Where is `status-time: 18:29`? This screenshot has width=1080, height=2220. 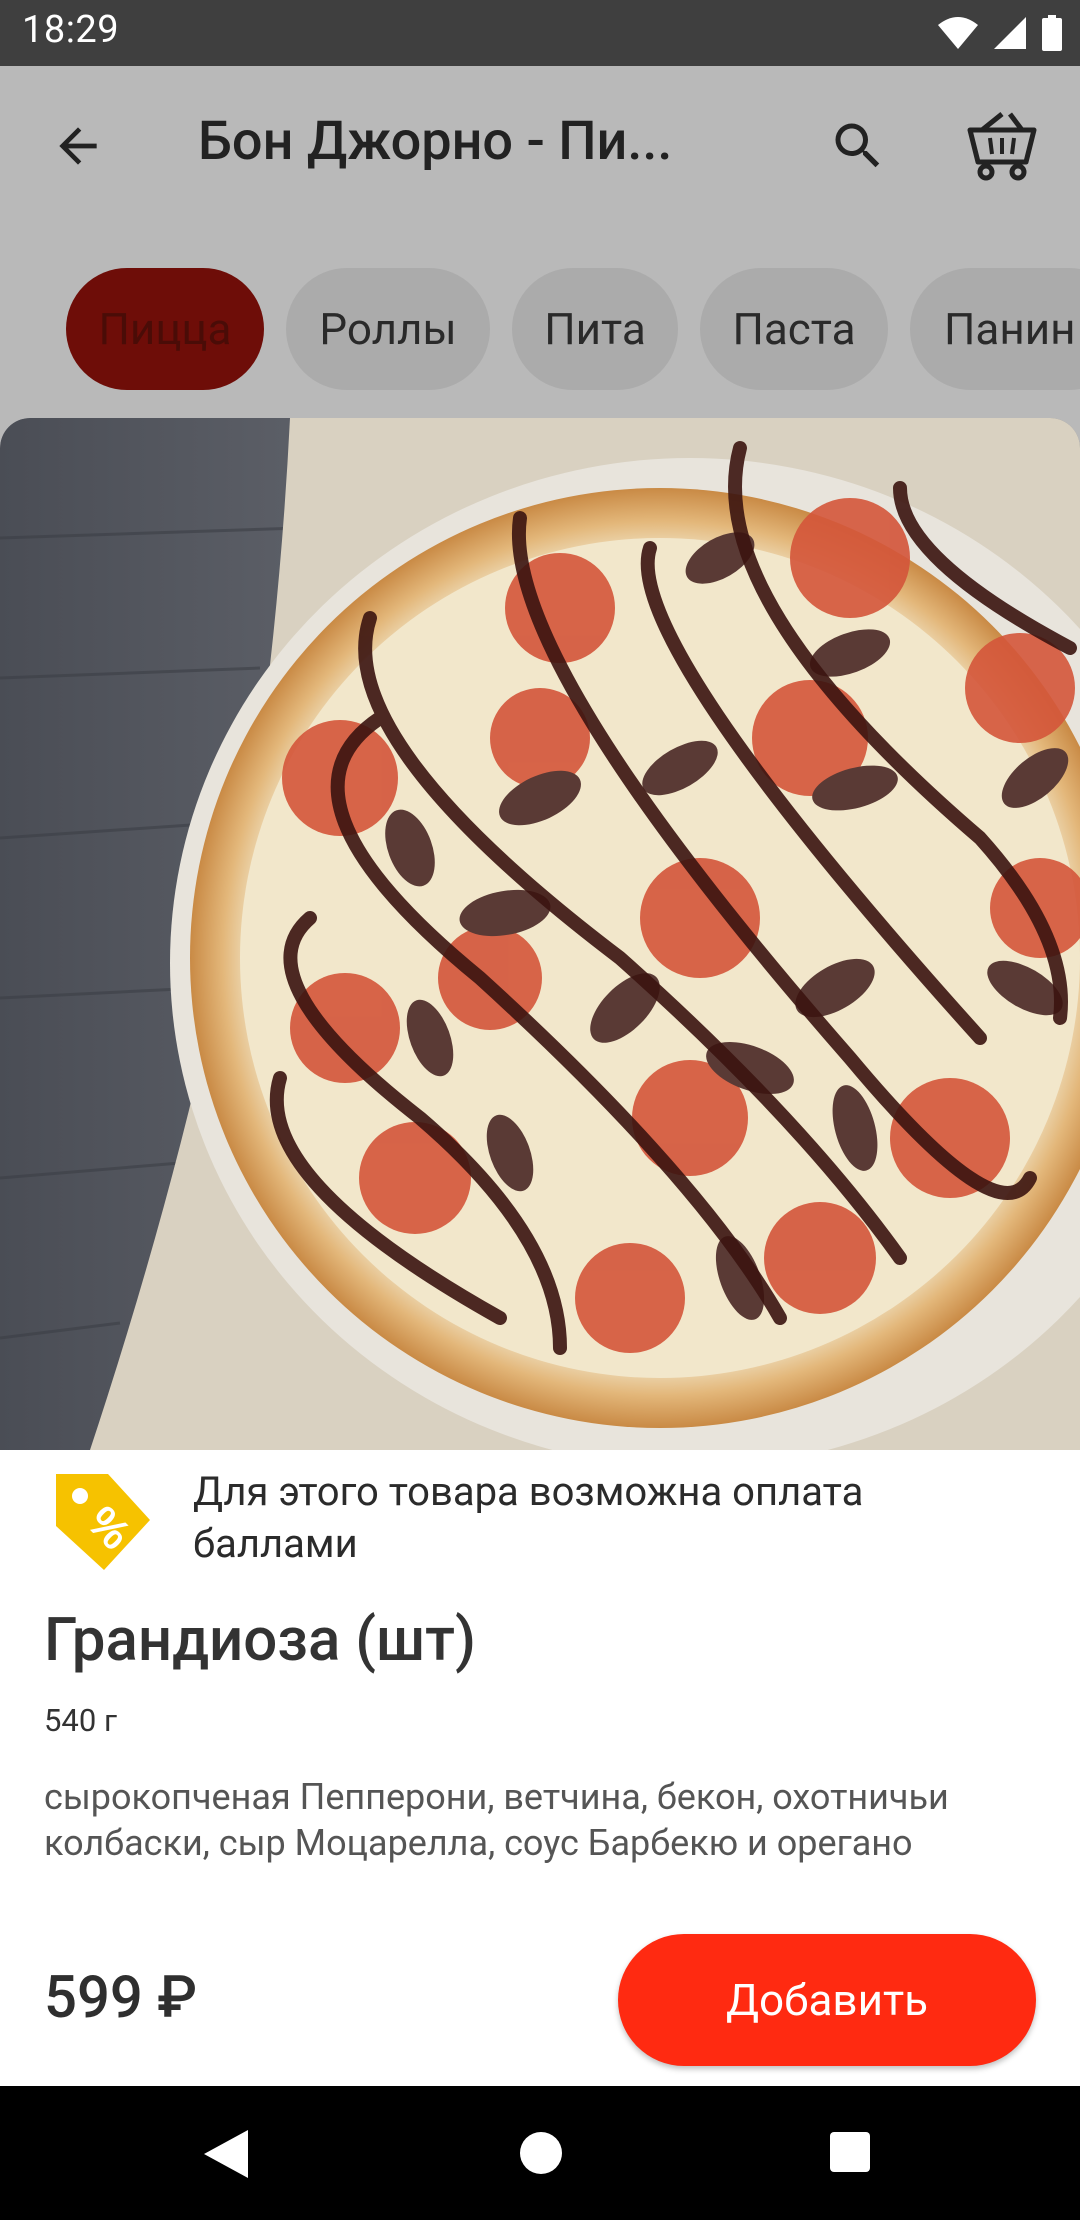
status-time: 18:29 is located at coordinates (71, 30).